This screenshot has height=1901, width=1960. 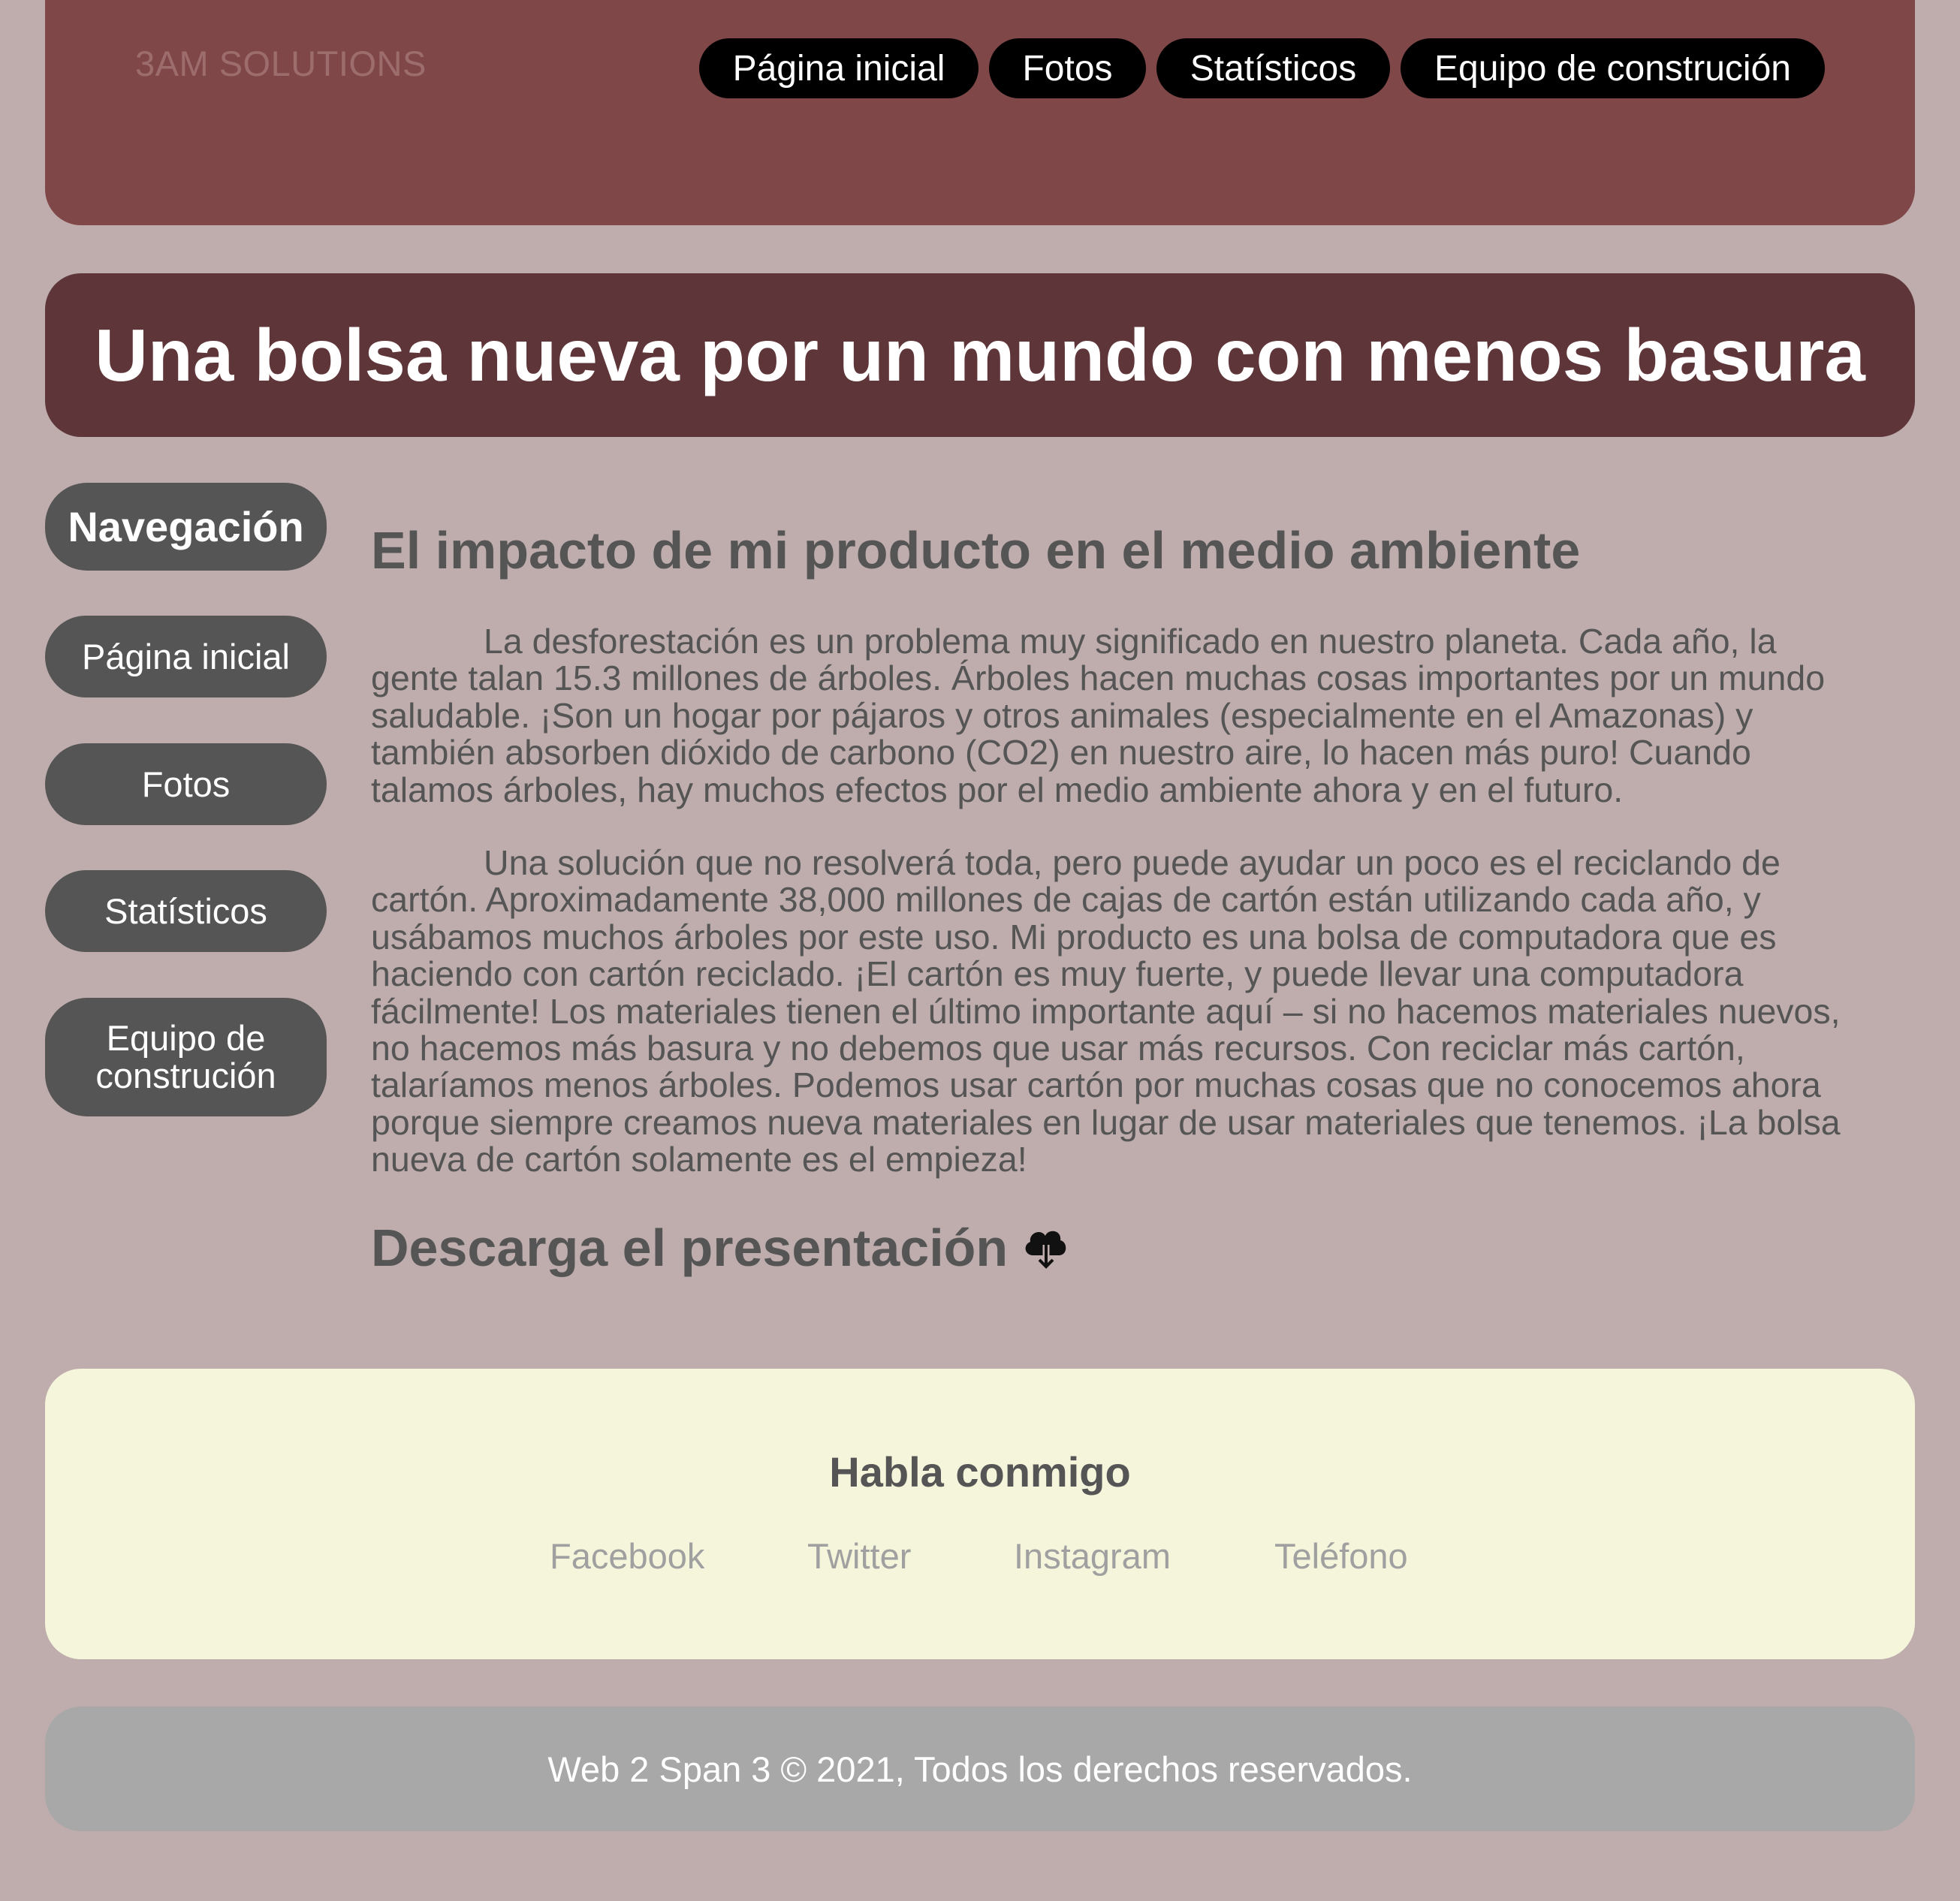 I want to click on download-label: Descarga el presentación, so click(x=689, y=1248).